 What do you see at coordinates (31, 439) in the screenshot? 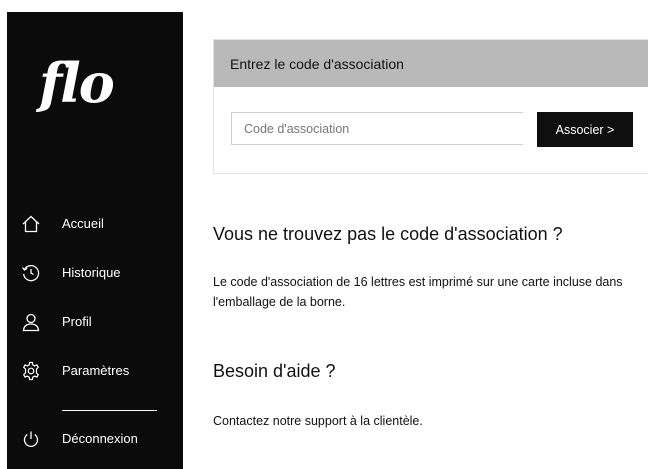
I see `power-icon` at bounding box center [31, 439].